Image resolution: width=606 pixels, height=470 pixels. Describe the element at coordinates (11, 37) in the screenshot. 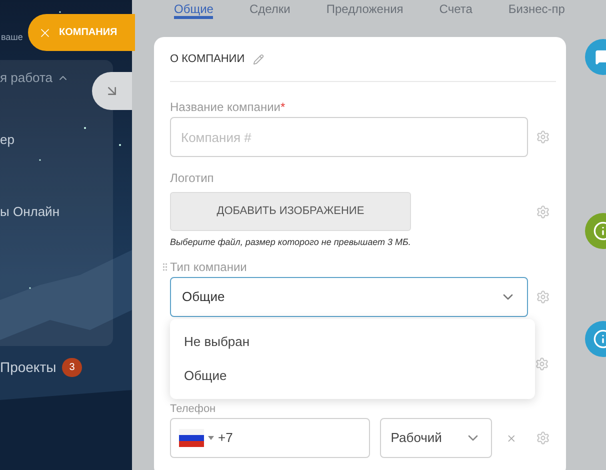

I see `logo-caption: ваше` at that location.